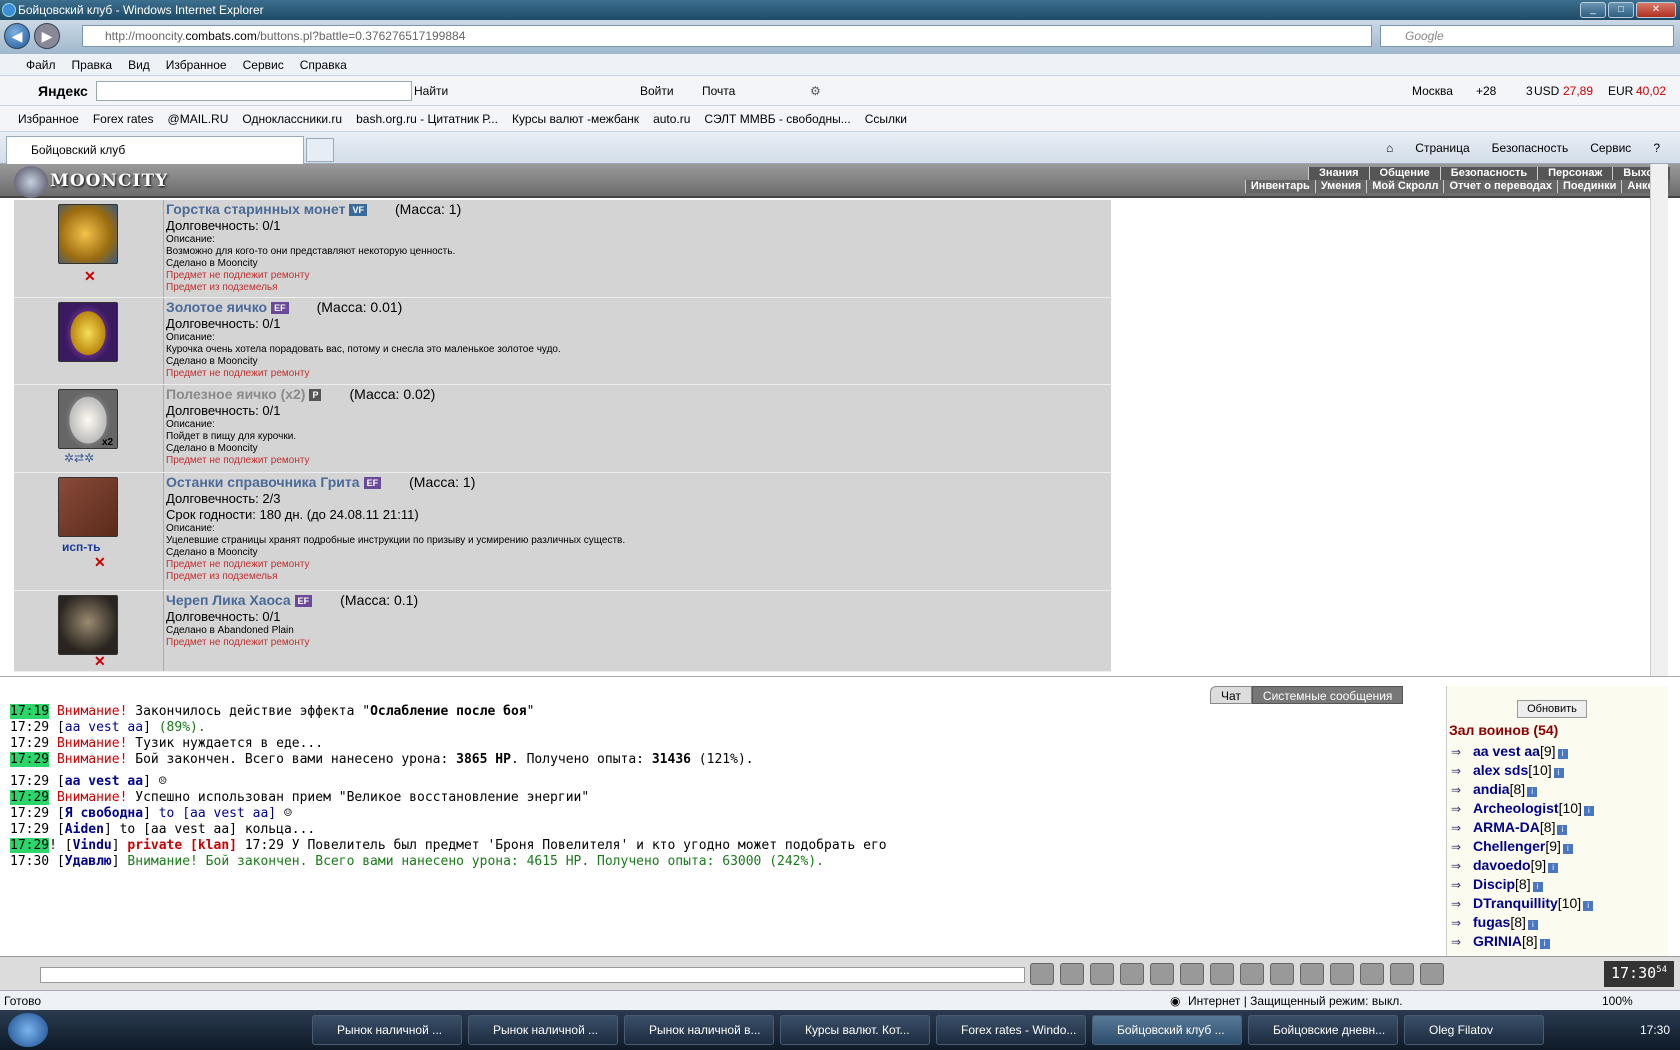  What do you see at coordinates (228, 600) in the screenshot?
I see `item-name: Череп Лика Хаоса` at bounding box center [228, 600].